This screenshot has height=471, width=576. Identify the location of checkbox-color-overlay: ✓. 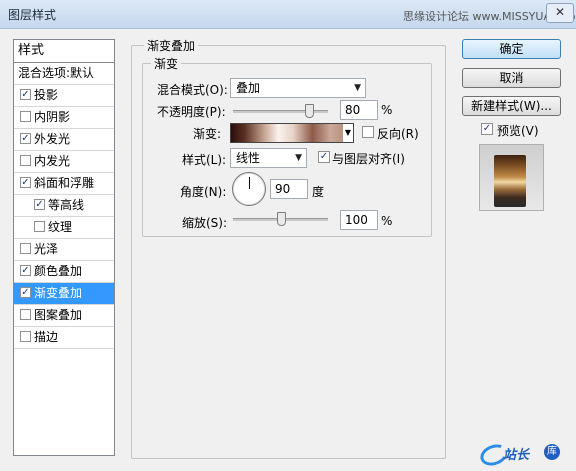
(25, 270).